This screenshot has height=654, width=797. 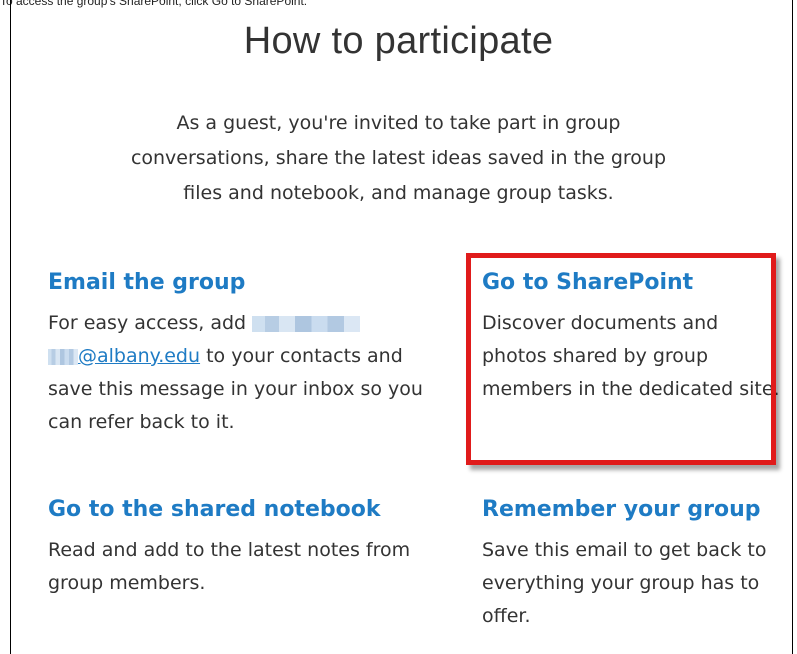 I want to click on go-to-notebook-link: Go to the shared notebook, so click(x=243, y=509).